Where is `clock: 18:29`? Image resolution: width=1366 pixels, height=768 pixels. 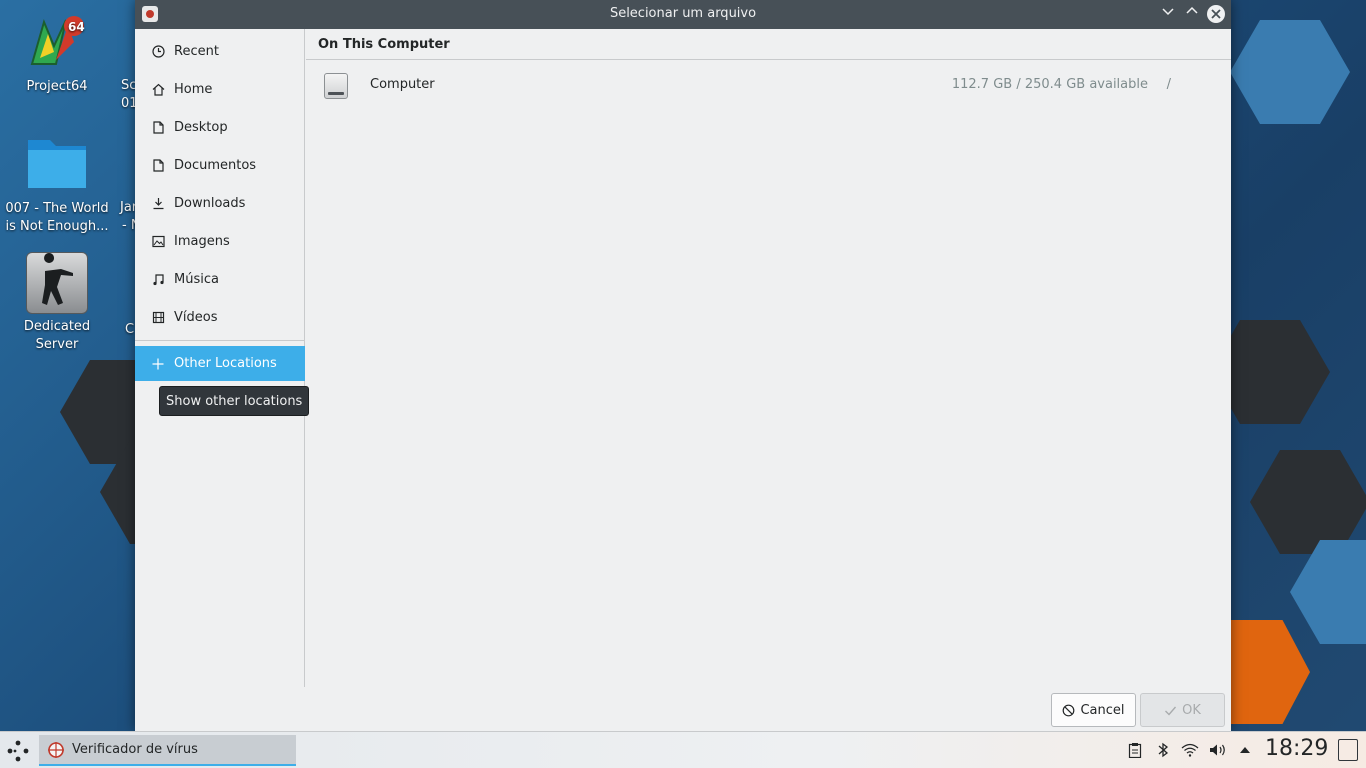 clock: 18:29 is located at coordinates (1296, 748).